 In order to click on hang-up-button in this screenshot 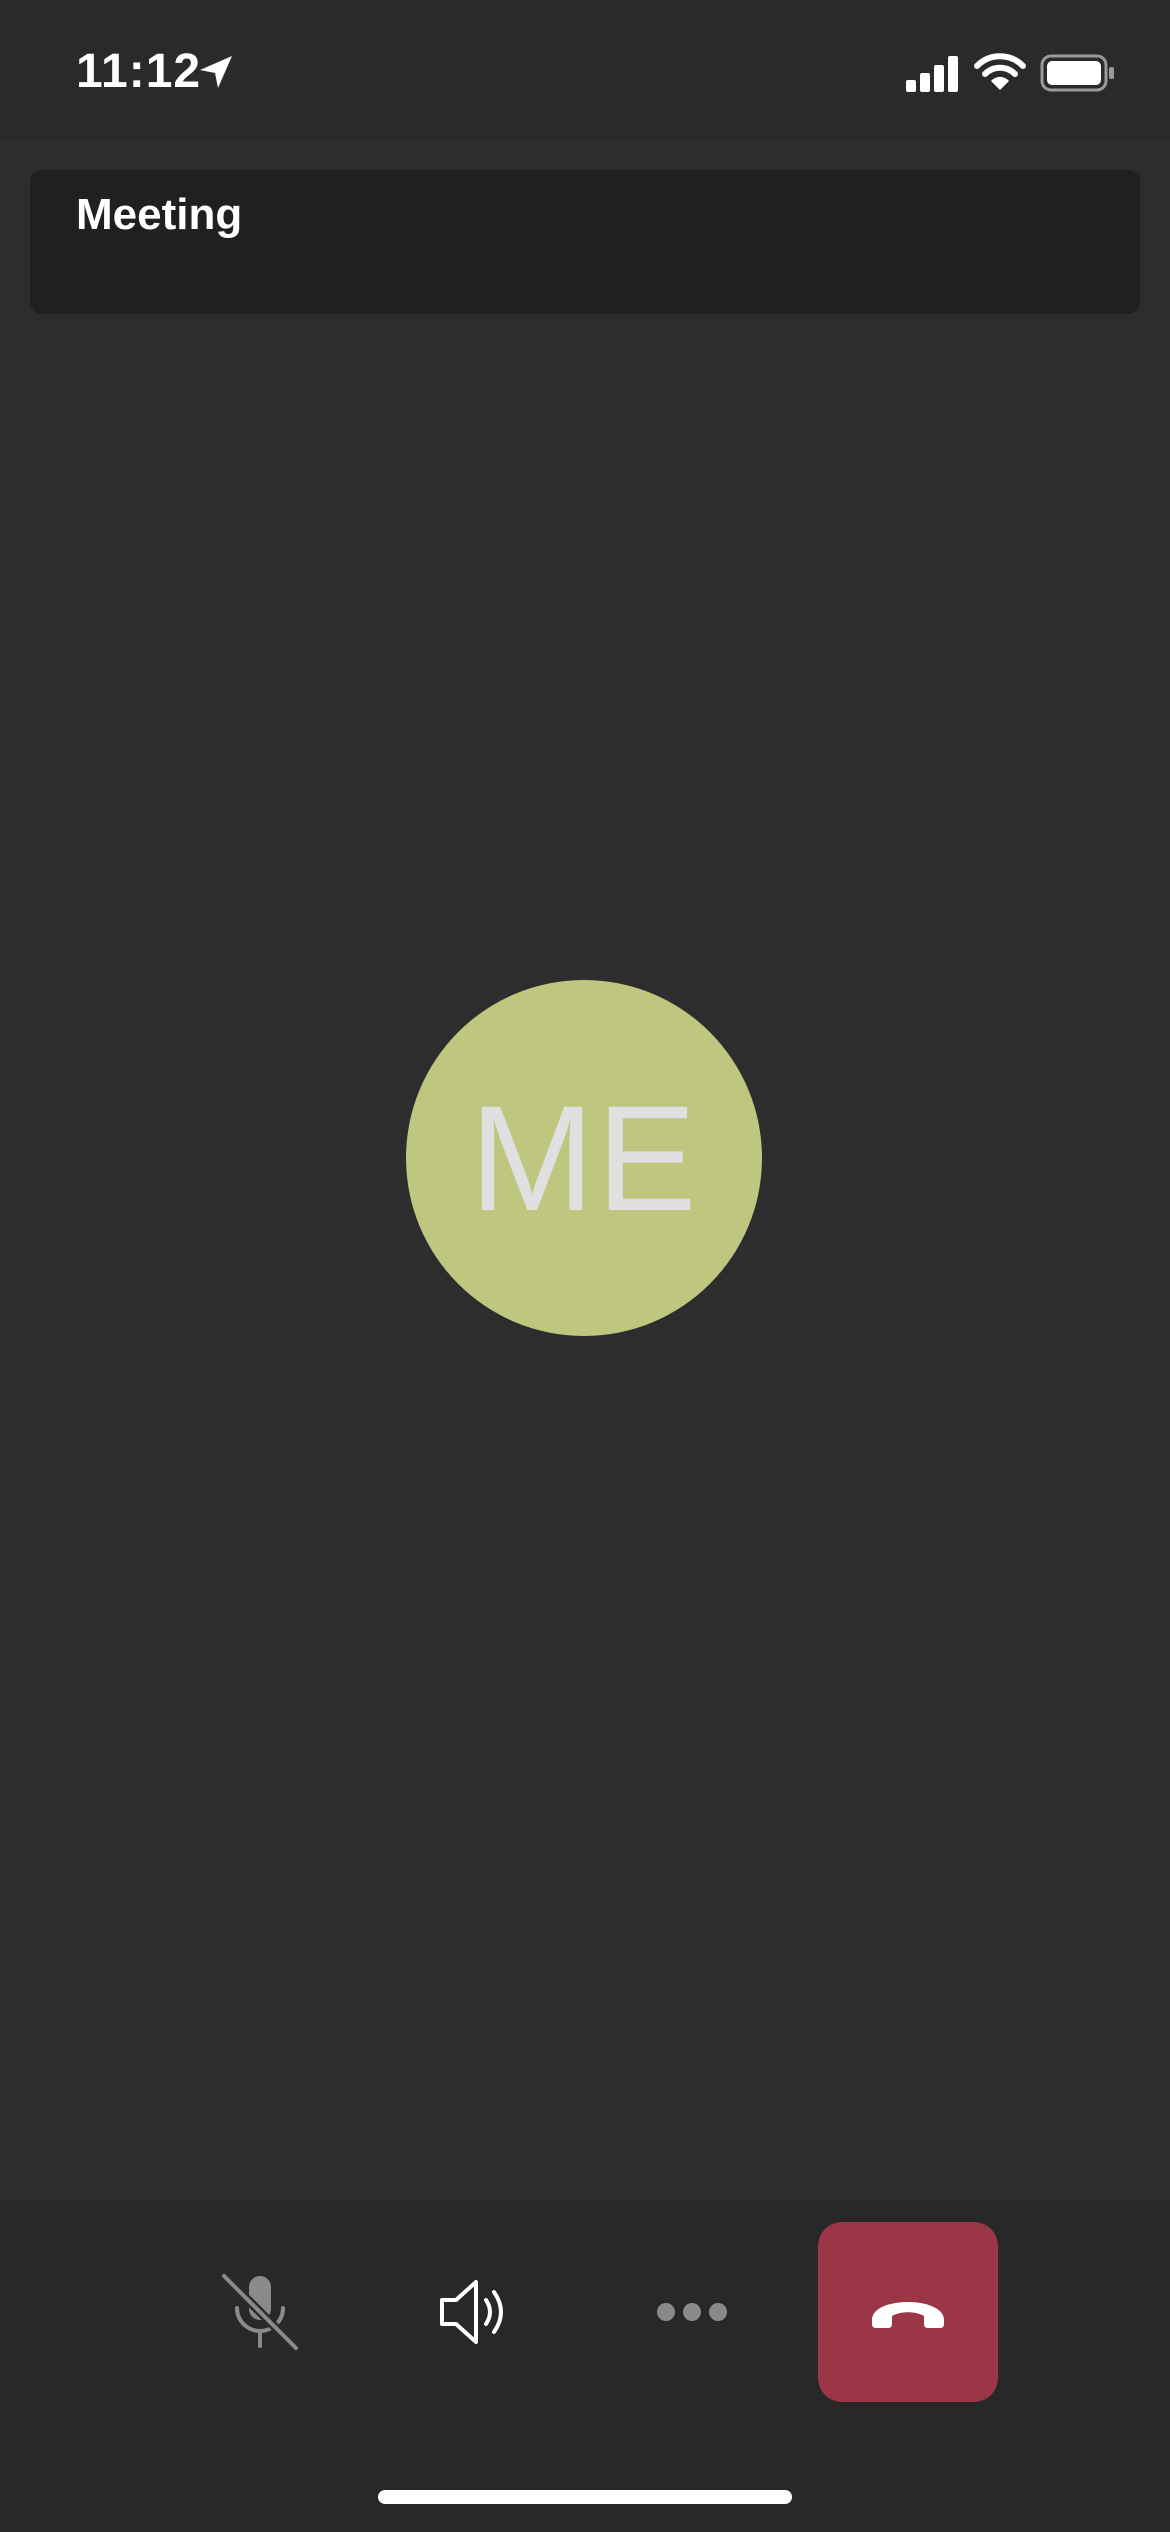, I will do `click(908, 2312)`.